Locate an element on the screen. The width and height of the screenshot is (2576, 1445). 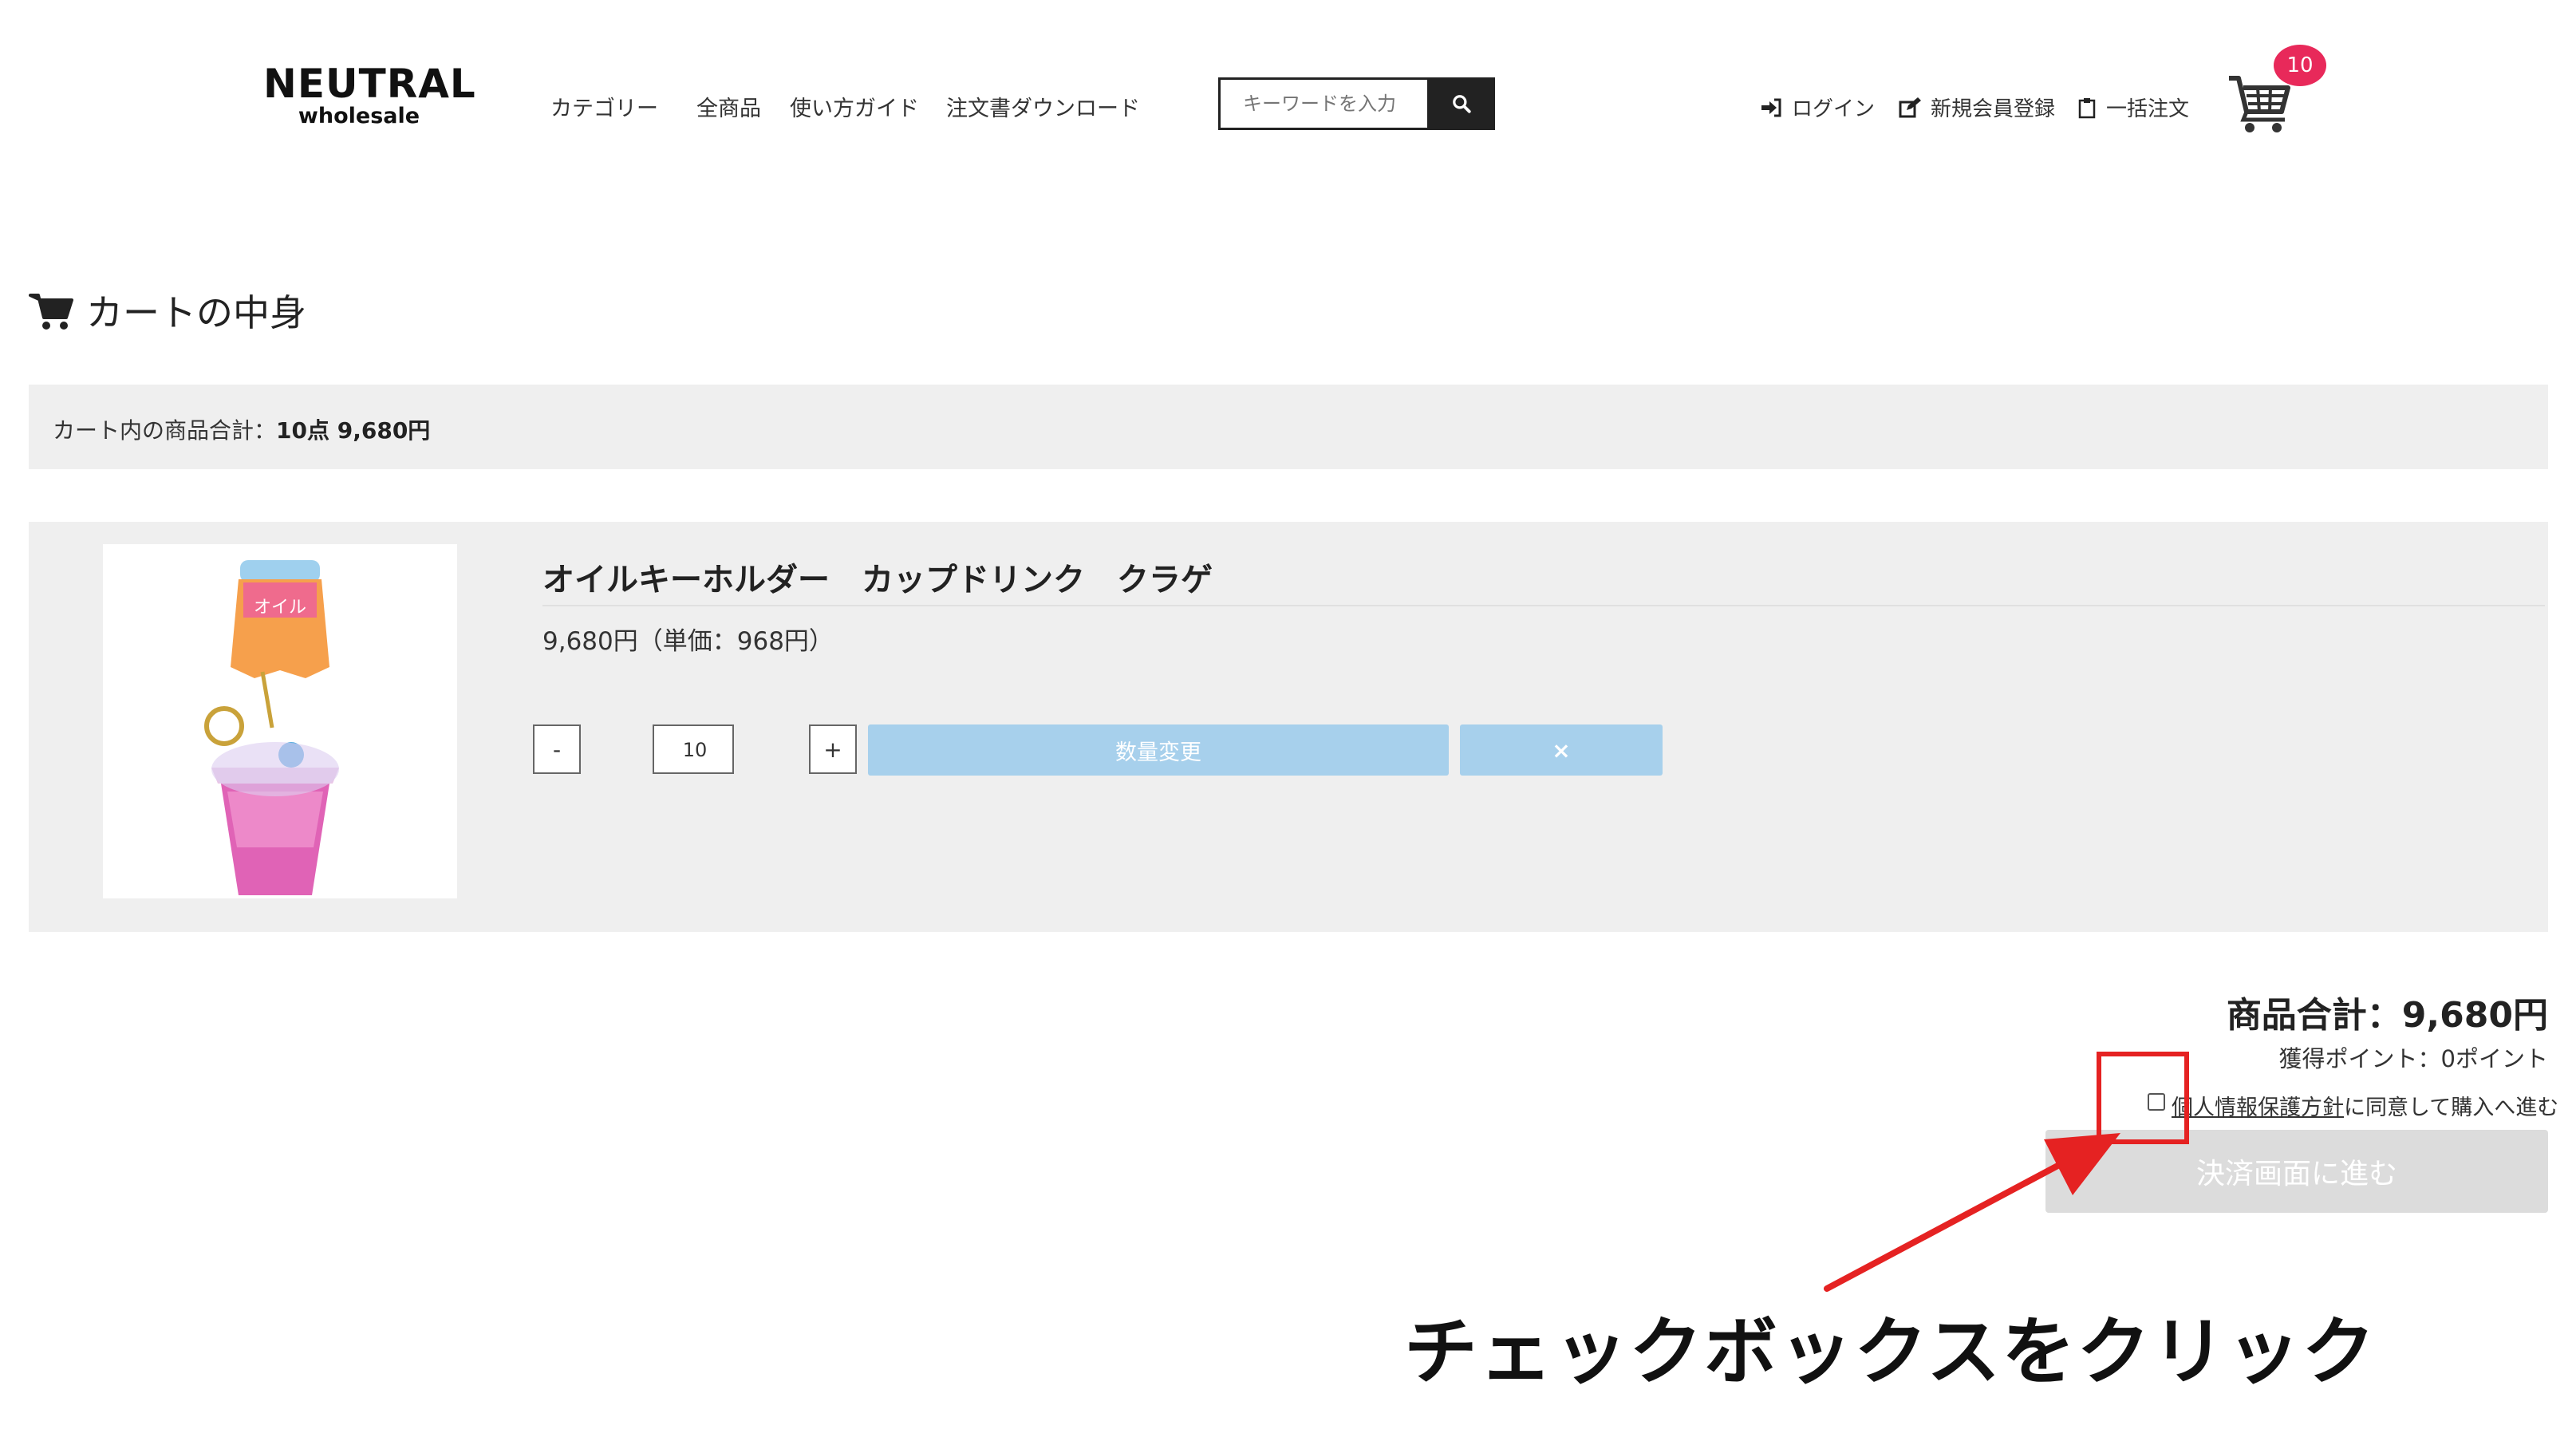
annotation-arrow-icon is located at coordinates (1972, 1213).